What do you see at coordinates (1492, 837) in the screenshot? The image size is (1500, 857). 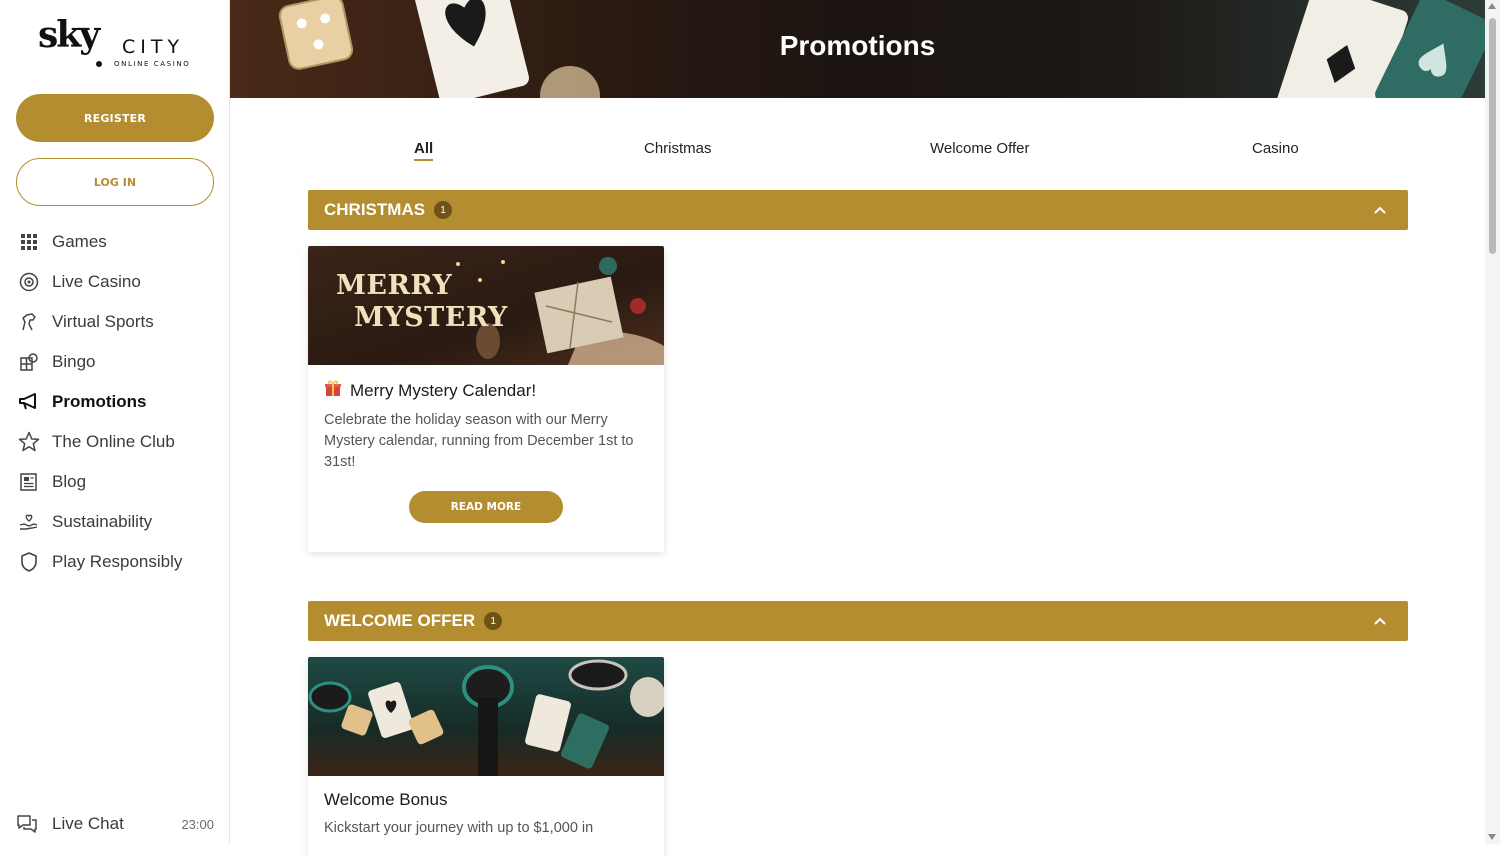 I see `scroll-down-arrow-icon` at bounding box center [1492, 837].